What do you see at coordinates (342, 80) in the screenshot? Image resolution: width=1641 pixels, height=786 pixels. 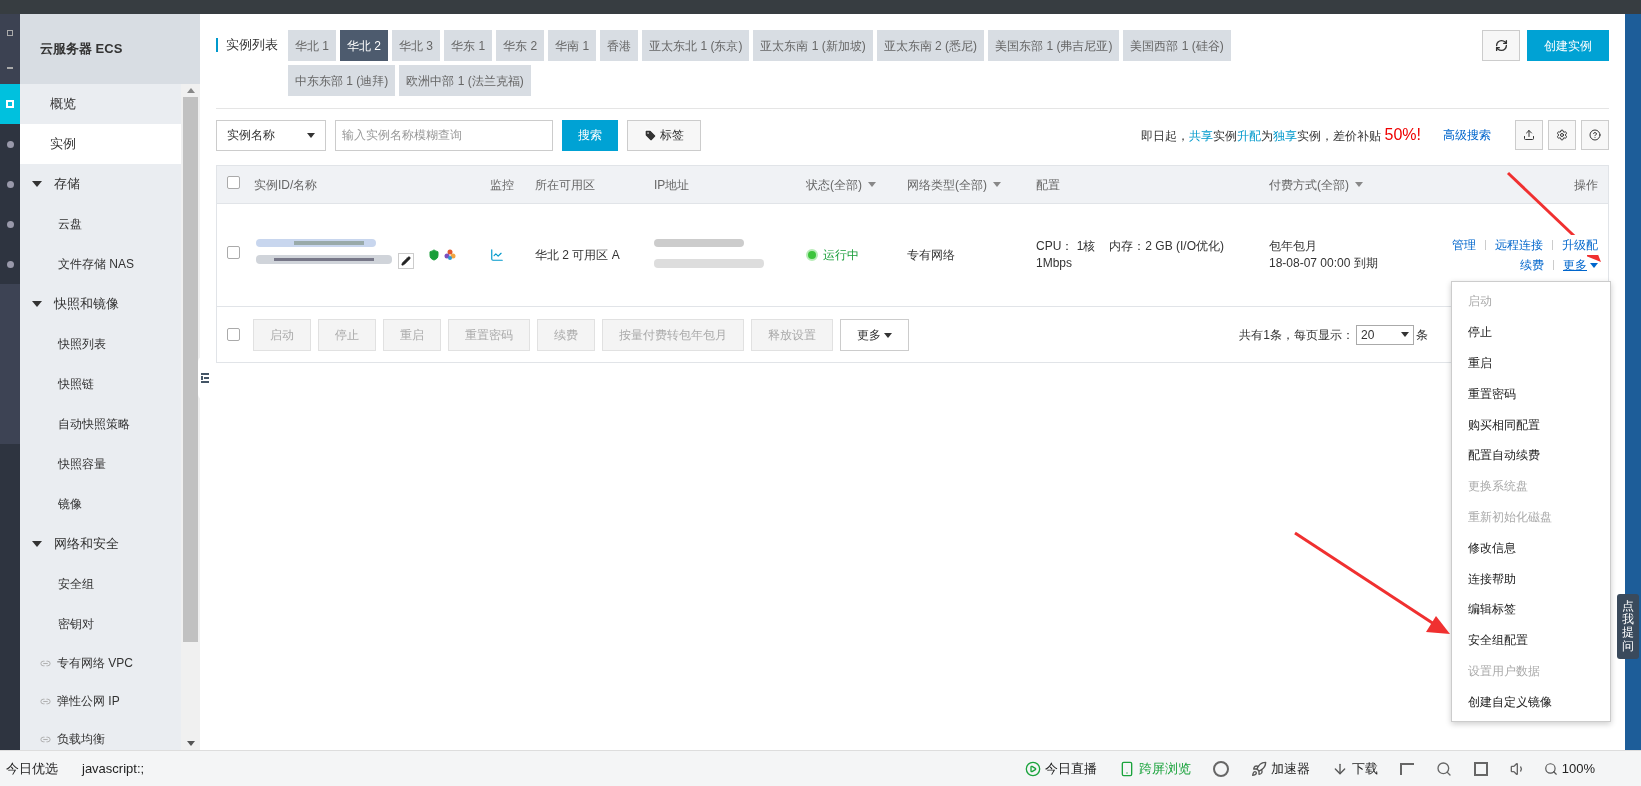 I see `region-tab: 中东东部 1 (迪拜)` at bounding box center [342, 80].